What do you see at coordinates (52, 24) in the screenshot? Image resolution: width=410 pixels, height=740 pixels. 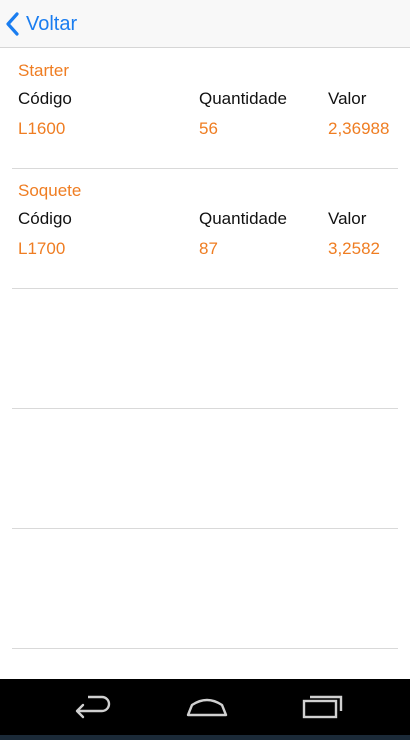 I see `back-label: Voltar` at bounding box center [52, 24].